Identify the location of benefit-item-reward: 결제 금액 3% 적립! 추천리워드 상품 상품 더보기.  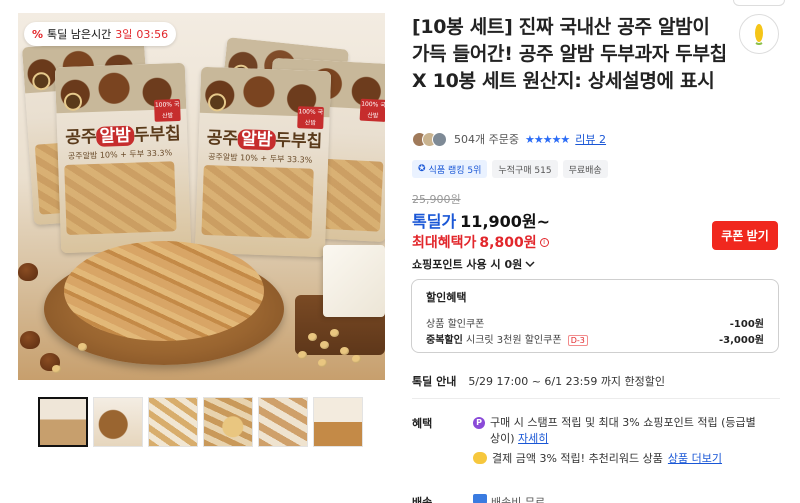
(597, 458).